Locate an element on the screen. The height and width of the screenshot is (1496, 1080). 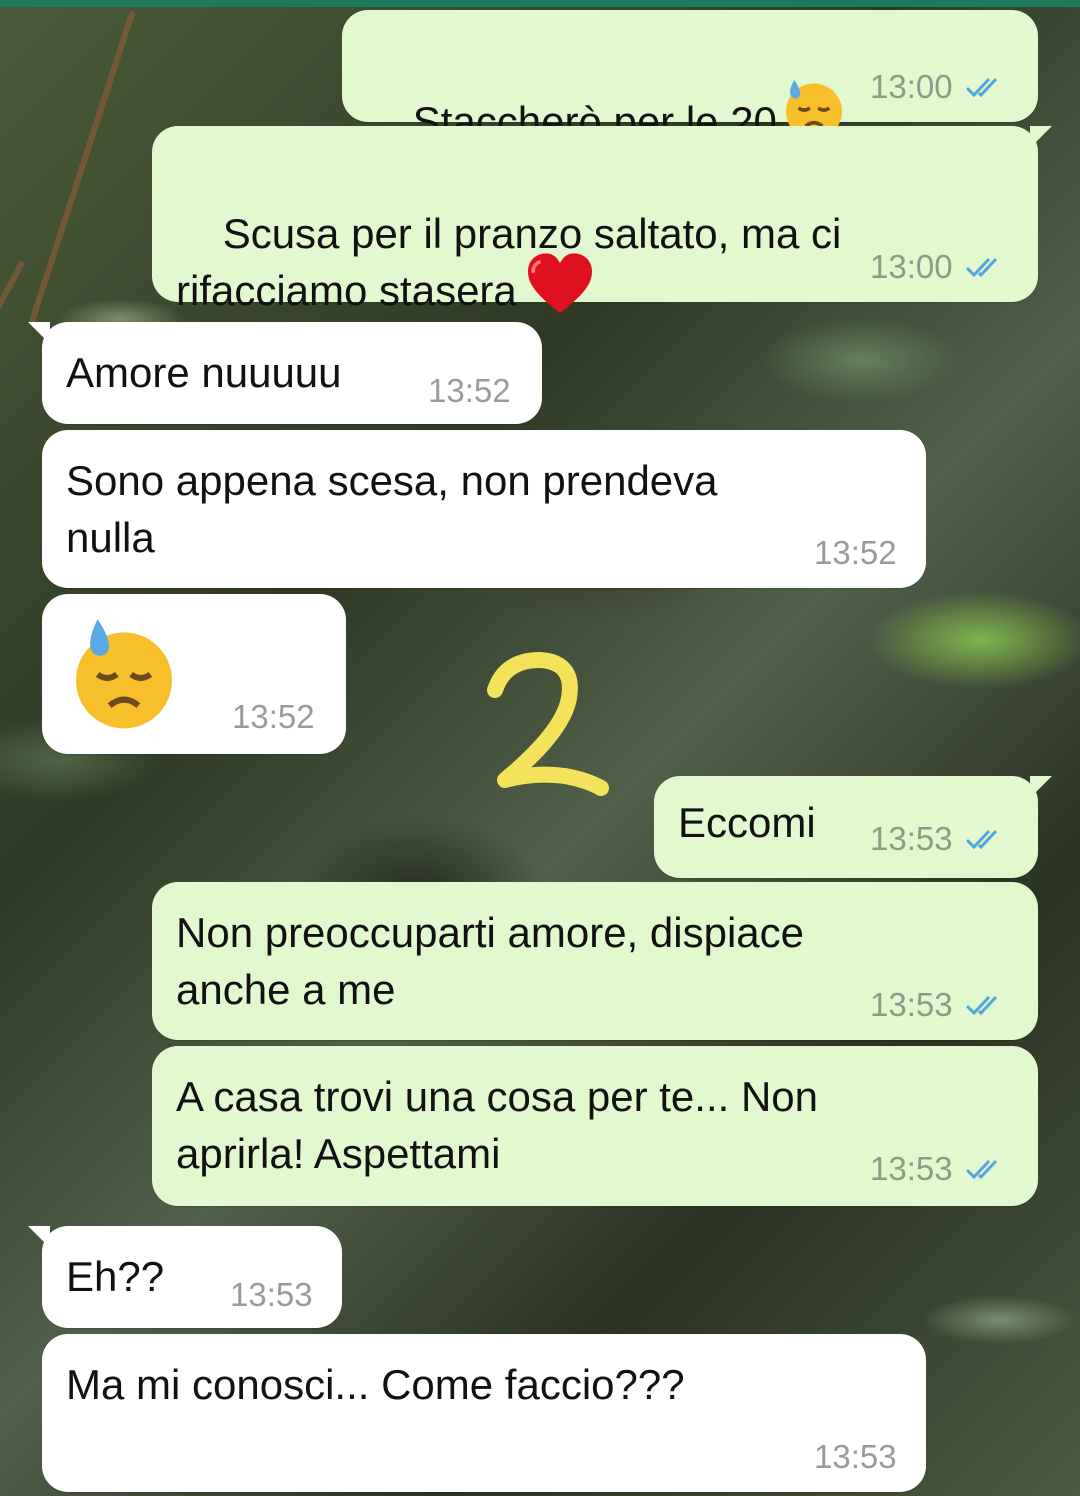
message-bubble-outgoing: Eccomi 13:53 is located at coordinates (853, 827).